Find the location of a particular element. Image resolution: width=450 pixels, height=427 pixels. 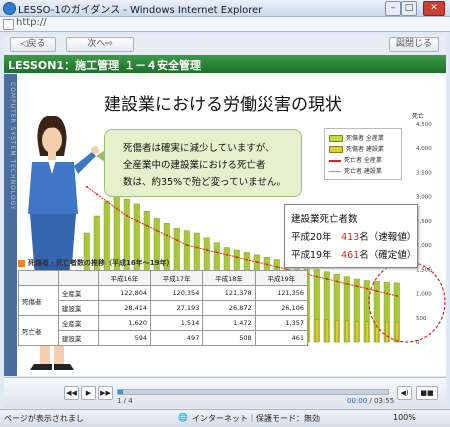

y-tick-label: 500 is located at coordinates (421, 319).